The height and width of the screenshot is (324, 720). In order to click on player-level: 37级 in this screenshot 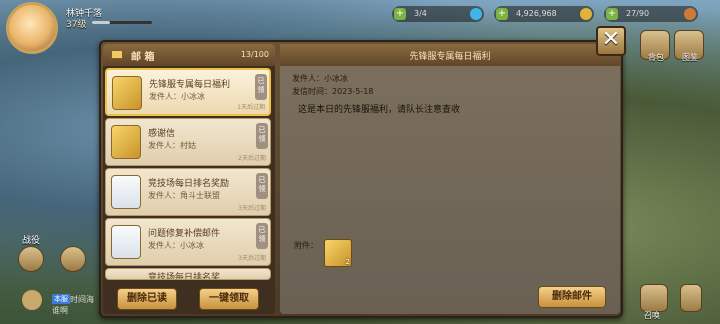, I will do `click(76, 25)`.